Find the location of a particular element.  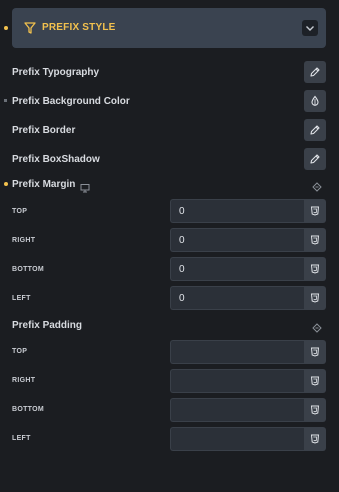

box-shadow-label: Prefix BoxShadow is located at coordinates (56, 159).